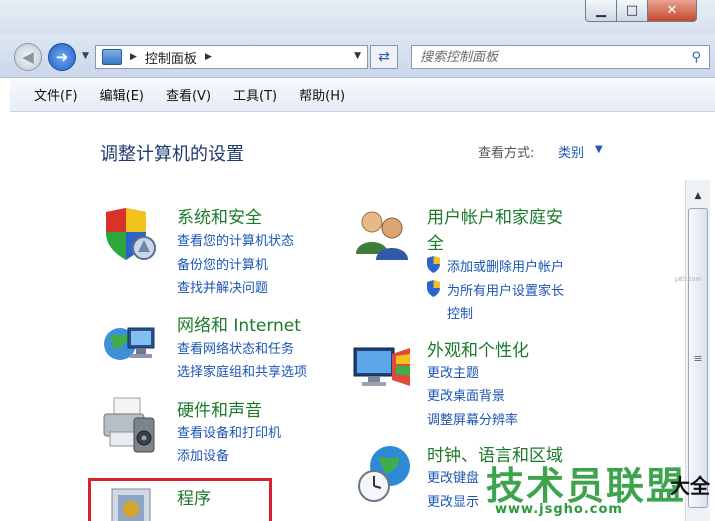  I want to click on link-troubleshoot: 查找并解决问题, so click(222, 286).